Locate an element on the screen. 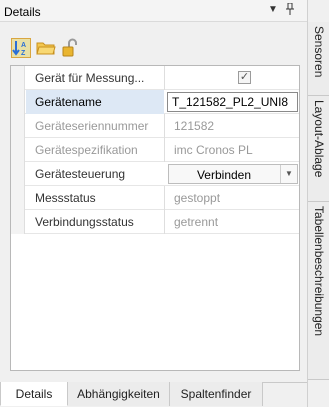 The image size is (329, 407). tab-tabellenbeschreibungen-label: Tabellenbeschreibungen is located at coordinates (319, 271).